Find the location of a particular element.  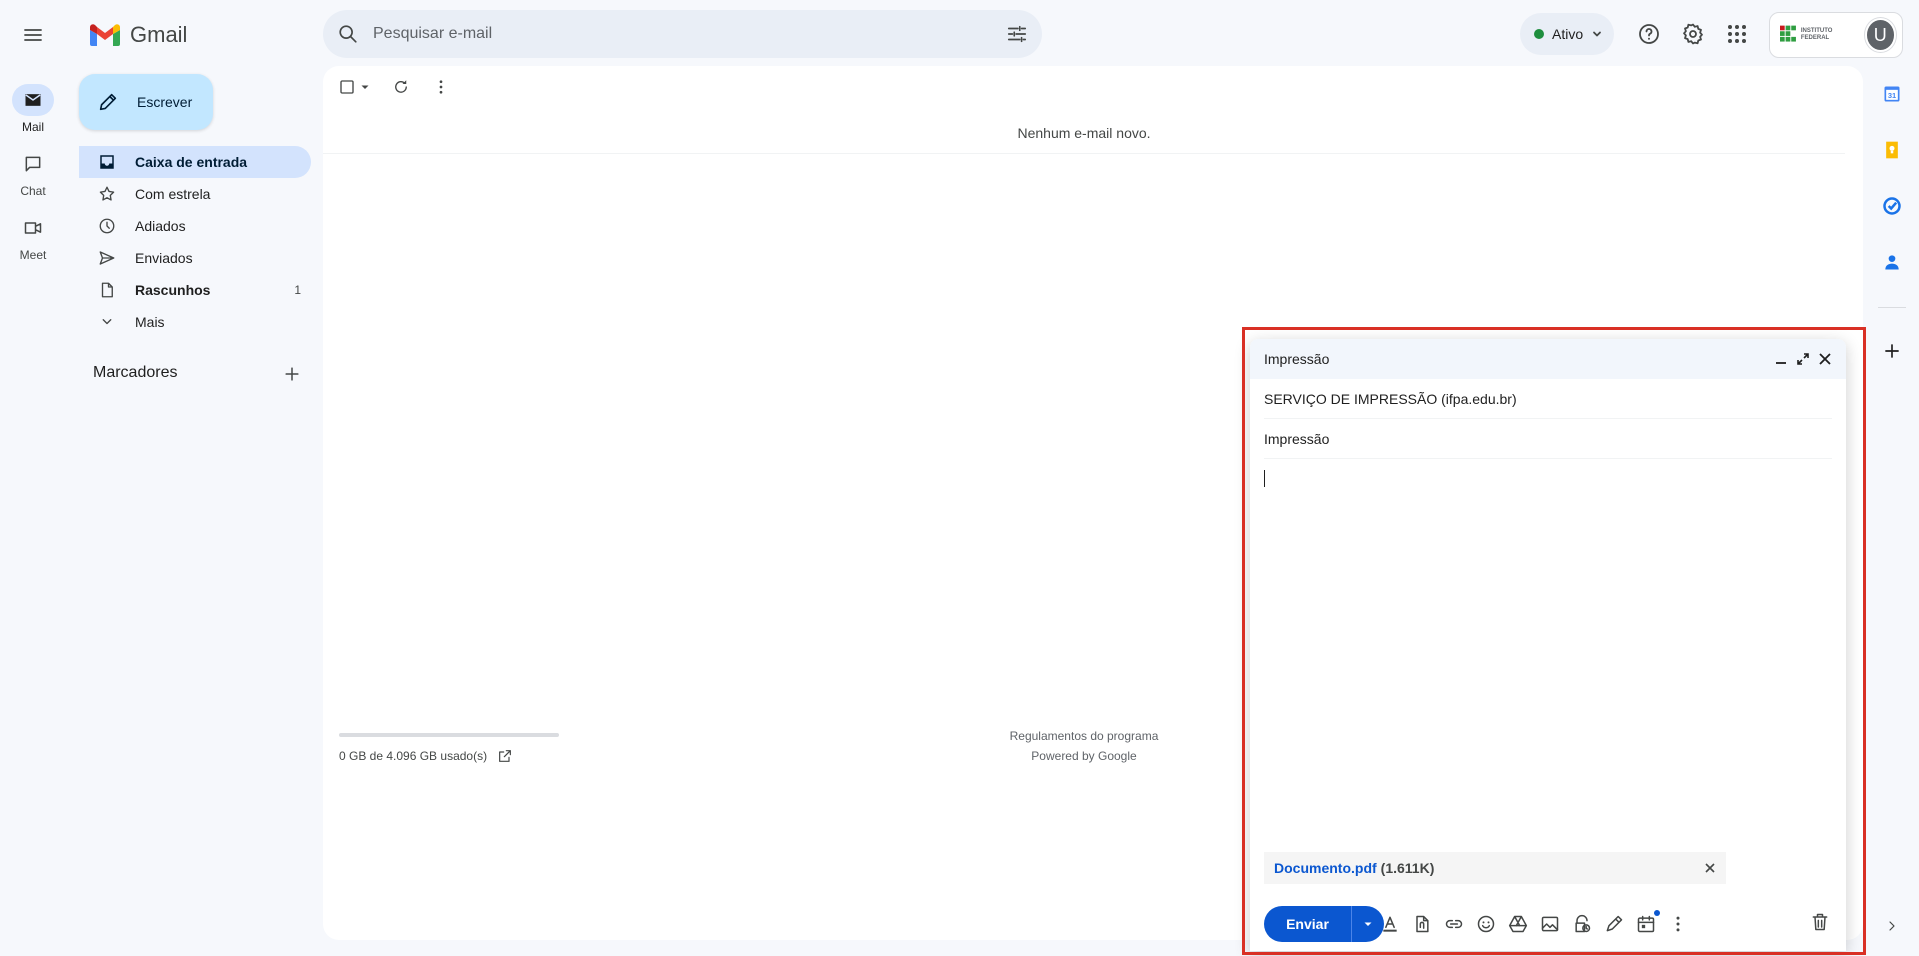

pencil-icon is located at coordinates (108, 102).